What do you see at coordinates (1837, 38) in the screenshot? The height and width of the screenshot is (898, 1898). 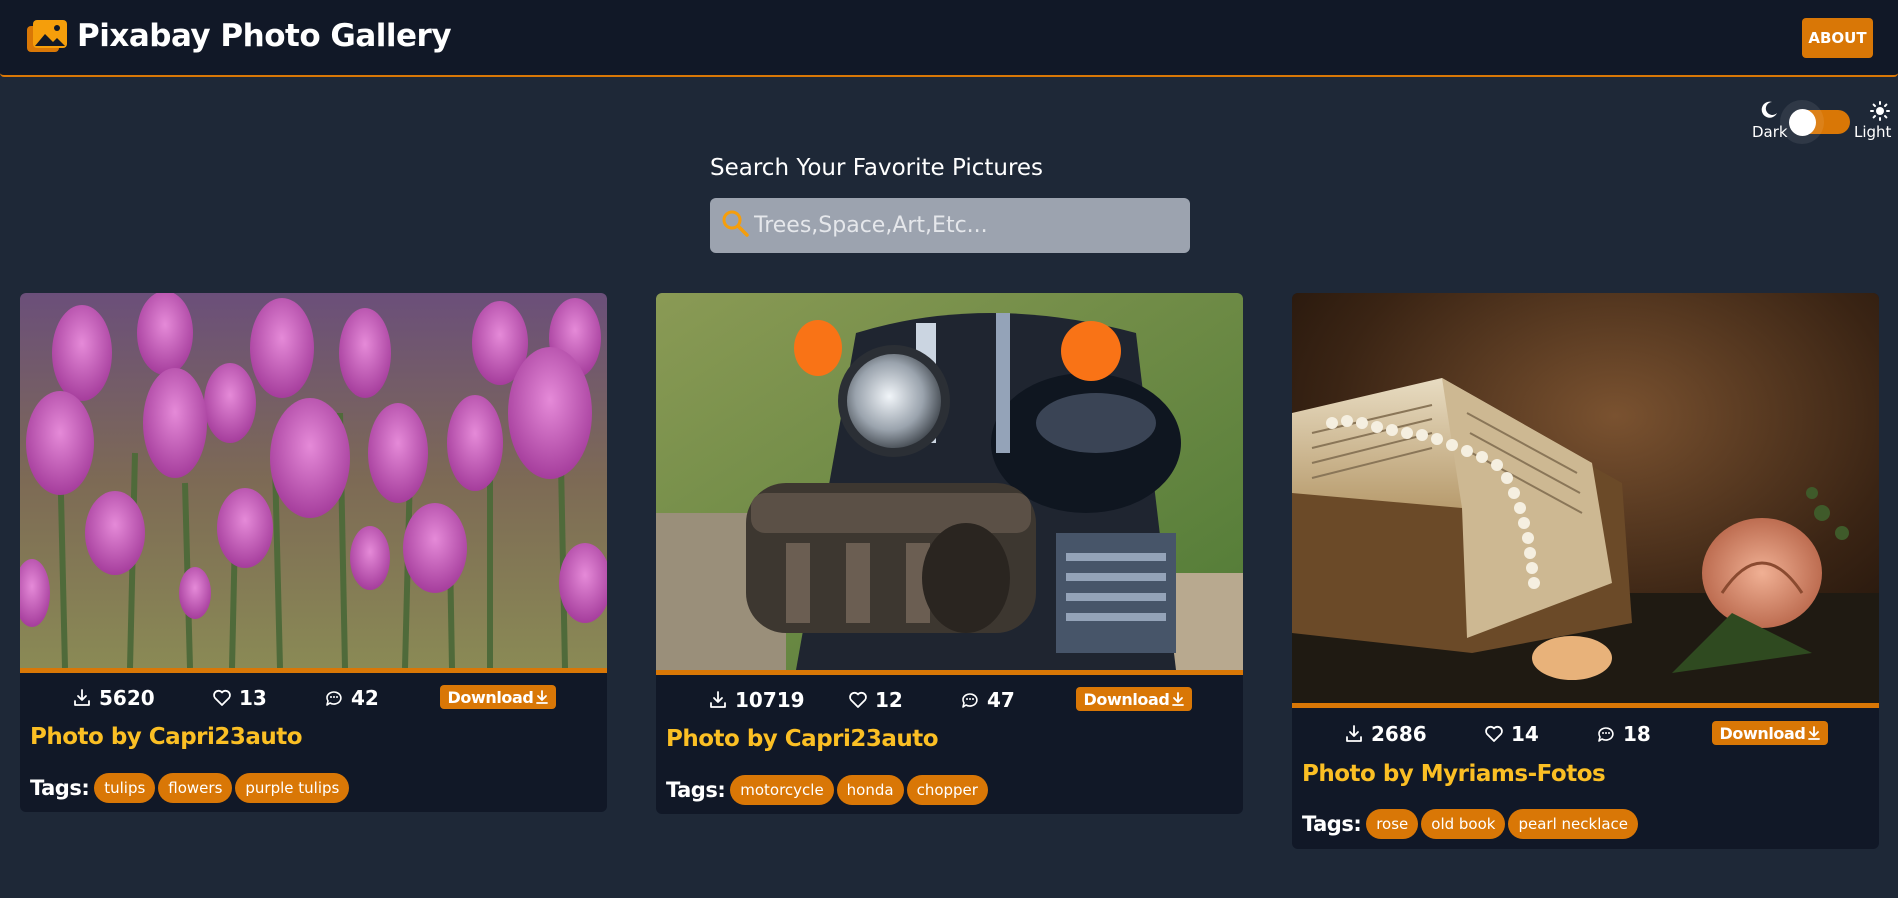 I see `about-button: ABOUT` at bounding box center [1837, 38].